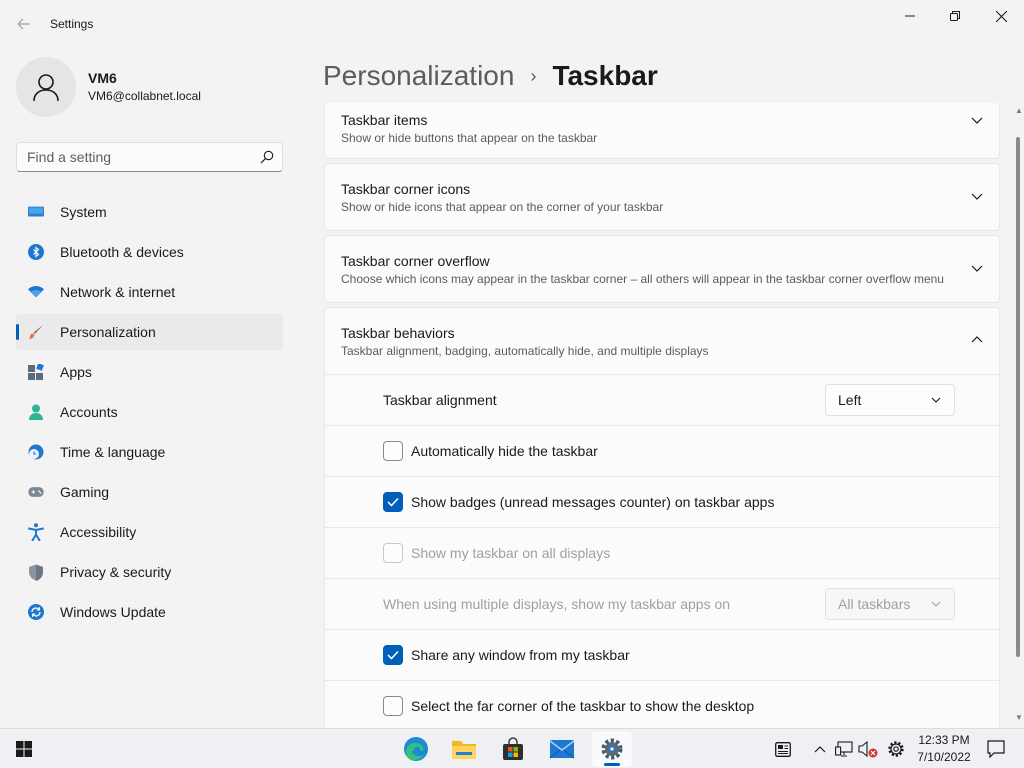 This screenshot has height=768, width=1024. Describe the element at coordinates (520, 655) in the screenshot. I see `share-window-label: Share any window from my taskbar` at that location.